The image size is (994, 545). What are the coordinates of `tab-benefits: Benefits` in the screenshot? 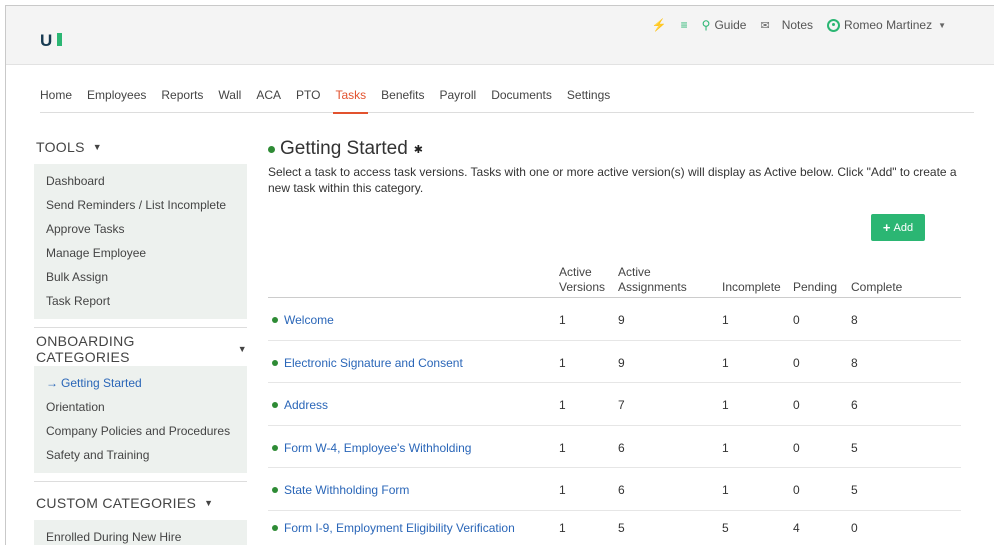 It's located at (402, 100).